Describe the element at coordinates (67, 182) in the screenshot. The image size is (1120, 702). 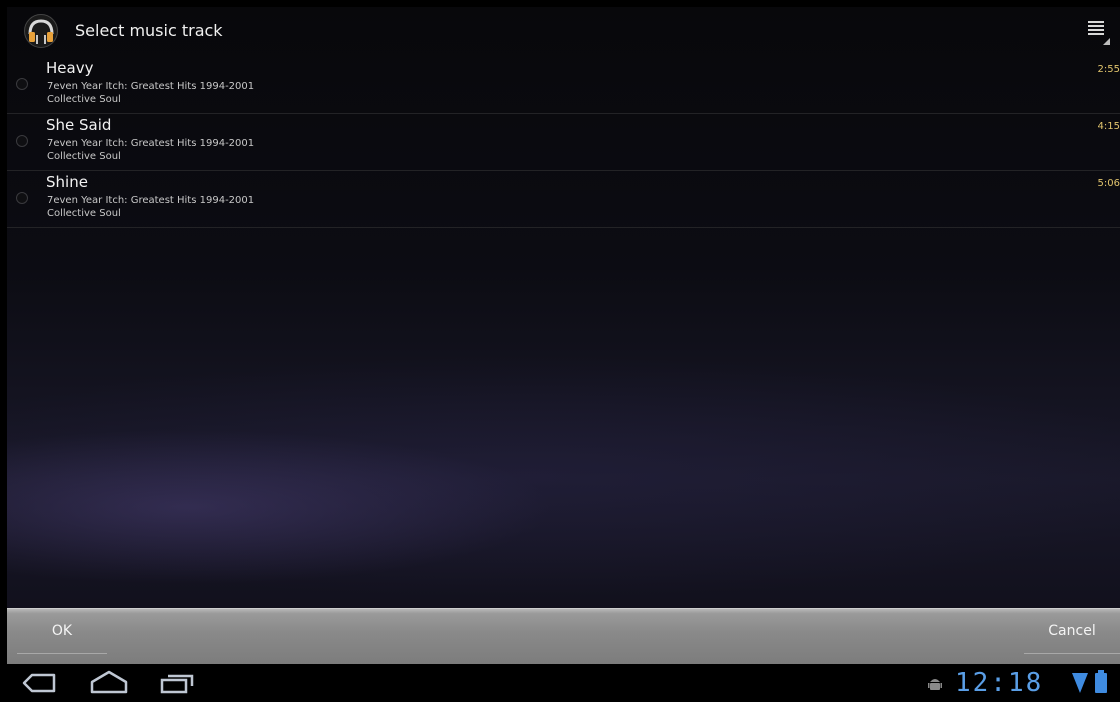
I see `track-title: Shine` at that location.